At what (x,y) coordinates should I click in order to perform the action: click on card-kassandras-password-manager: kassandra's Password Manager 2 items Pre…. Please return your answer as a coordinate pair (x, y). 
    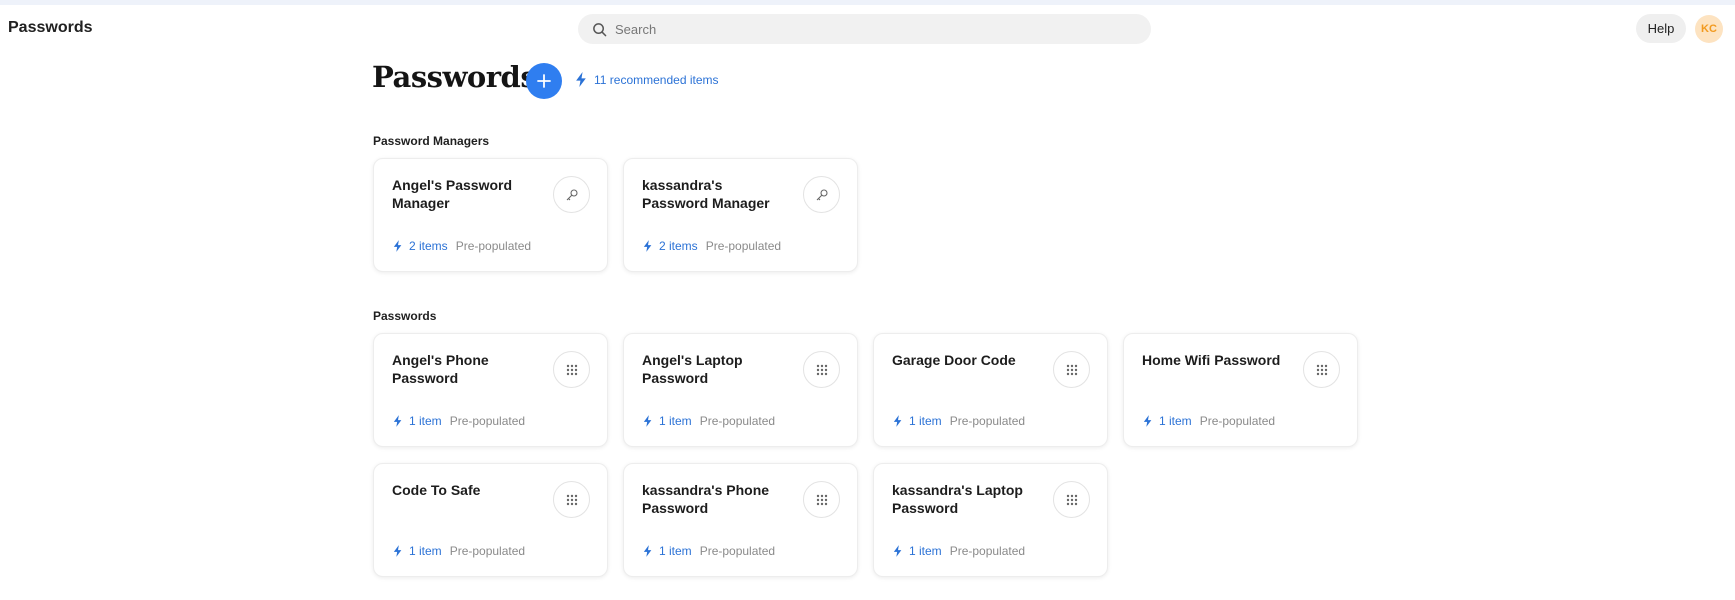
    Looking at the image, I should click on (740, 215).